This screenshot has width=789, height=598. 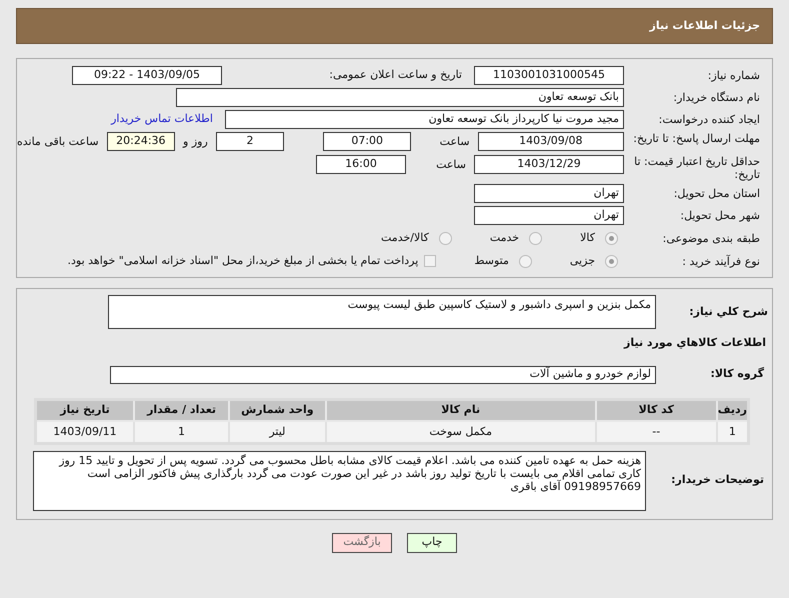 What do you see at coordinates (733, 75) in the screenshot?
I see `field-label: شماره نیاز:` at bounding box center [733, 75].